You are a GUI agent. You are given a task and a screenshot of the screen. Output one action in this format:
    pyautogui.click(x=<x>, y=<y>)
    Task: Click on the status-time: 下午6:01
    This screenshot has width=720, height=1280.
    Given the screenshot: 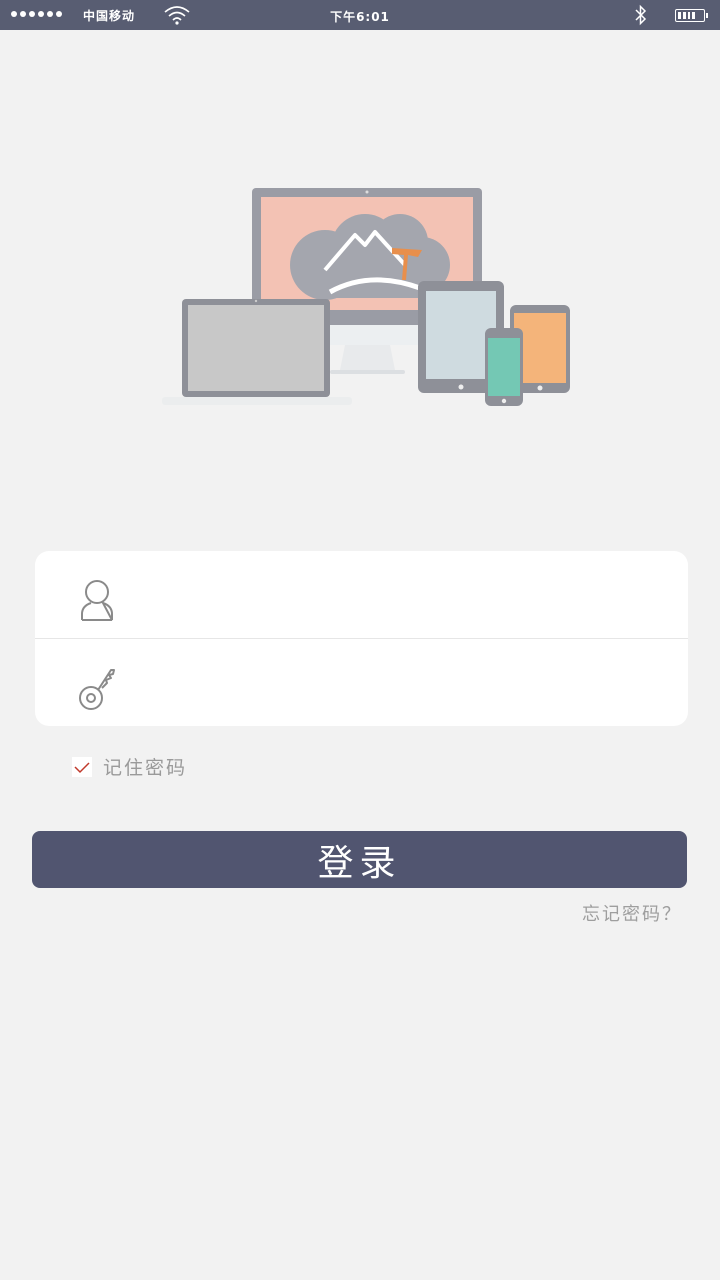 What is the action you would take?
    pyautogui.click(x=360, y=17)
    